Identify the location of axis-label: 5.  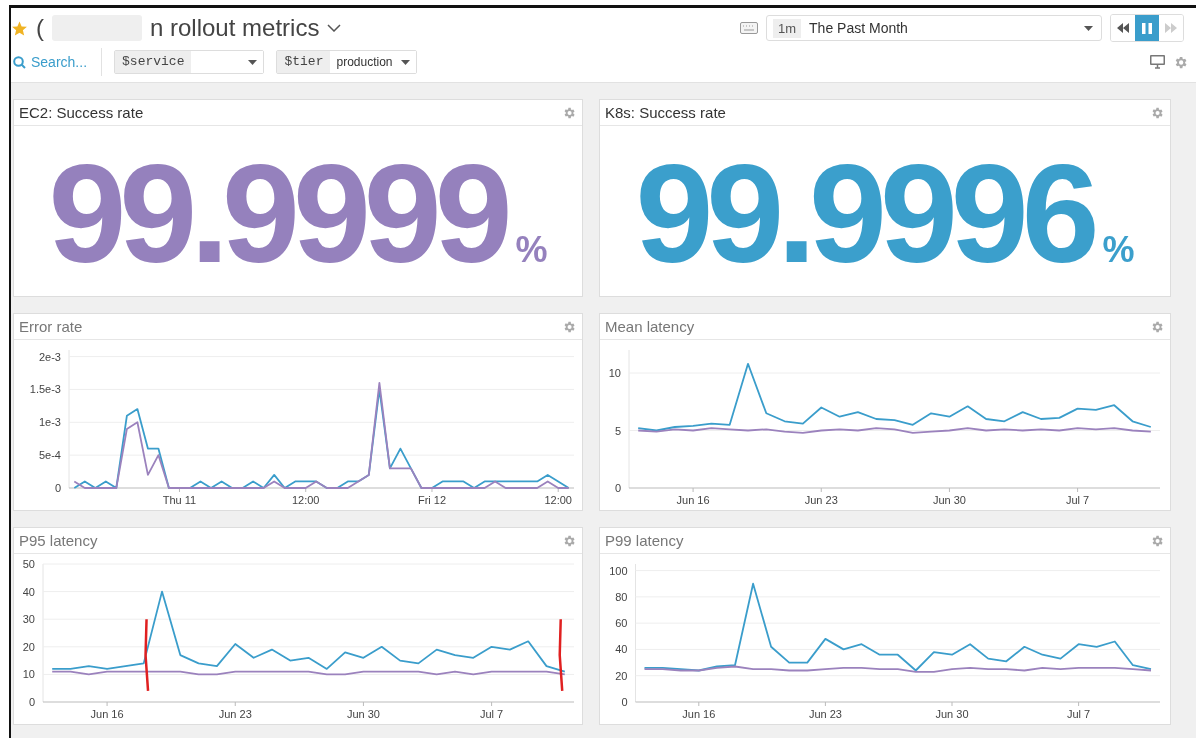
(617, 430).